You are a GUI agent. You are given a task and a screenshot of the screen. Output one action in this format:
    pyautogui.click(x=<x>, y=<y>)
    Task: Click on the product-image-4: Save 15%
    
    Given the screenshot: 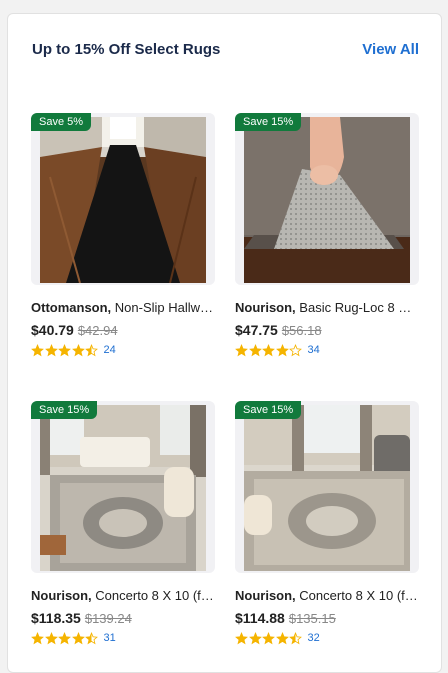 What is the action you would take?
    pyautogui.click(x=327, y=487)
    